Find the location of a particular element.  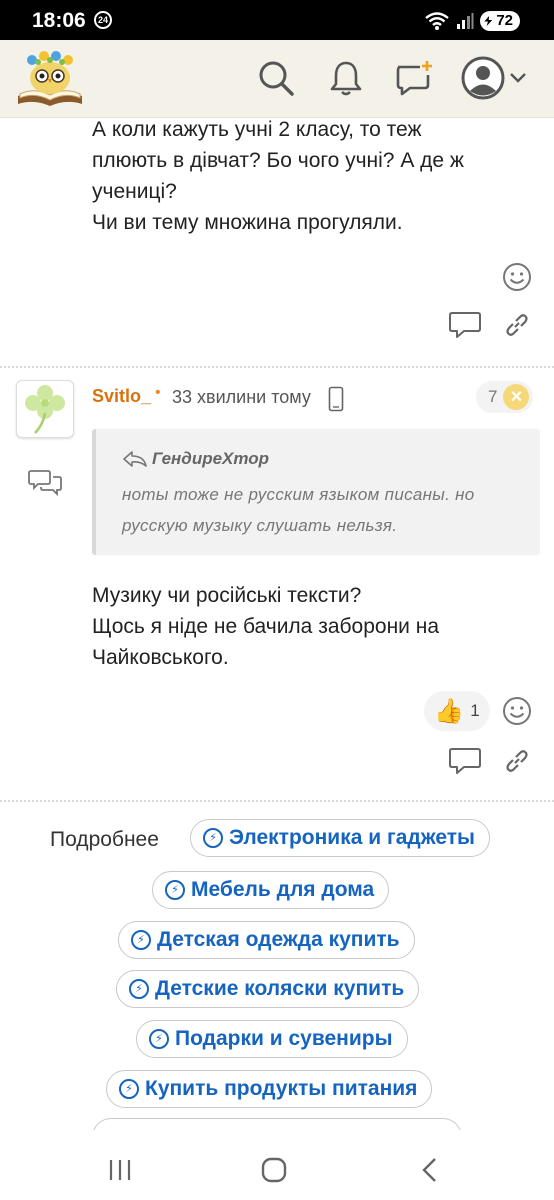

tag-link: ⚡ Электроника и гаджеты is located at coordinates (340, 838).